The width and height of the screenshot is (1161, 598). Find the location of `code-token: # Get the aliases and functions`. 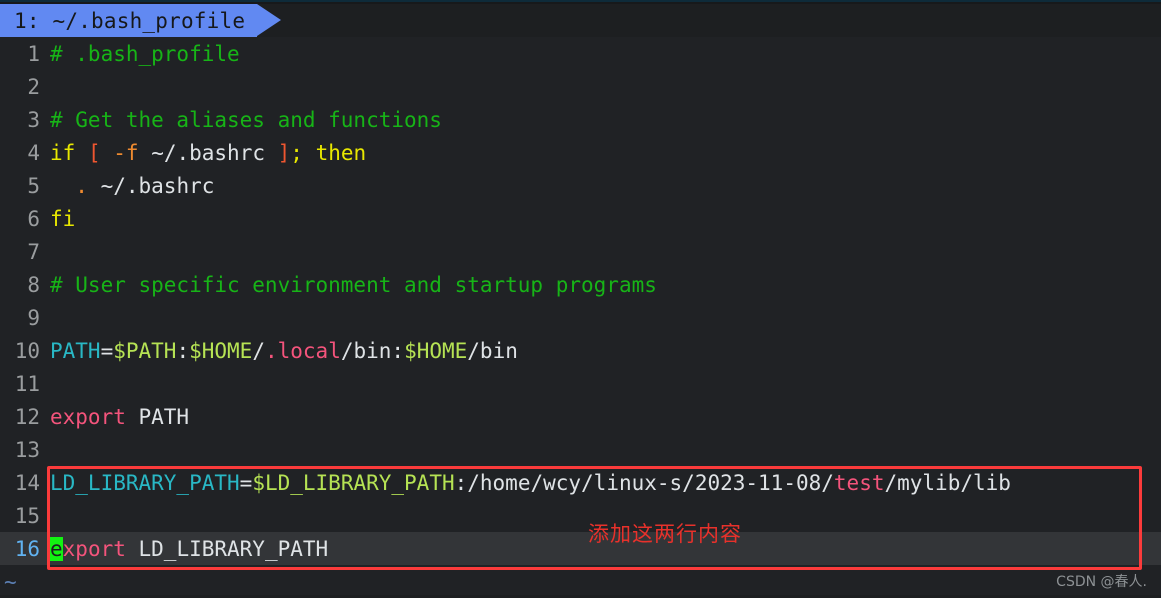

code-token: # Get the aliases and functions is located at coordinates (246, 119).